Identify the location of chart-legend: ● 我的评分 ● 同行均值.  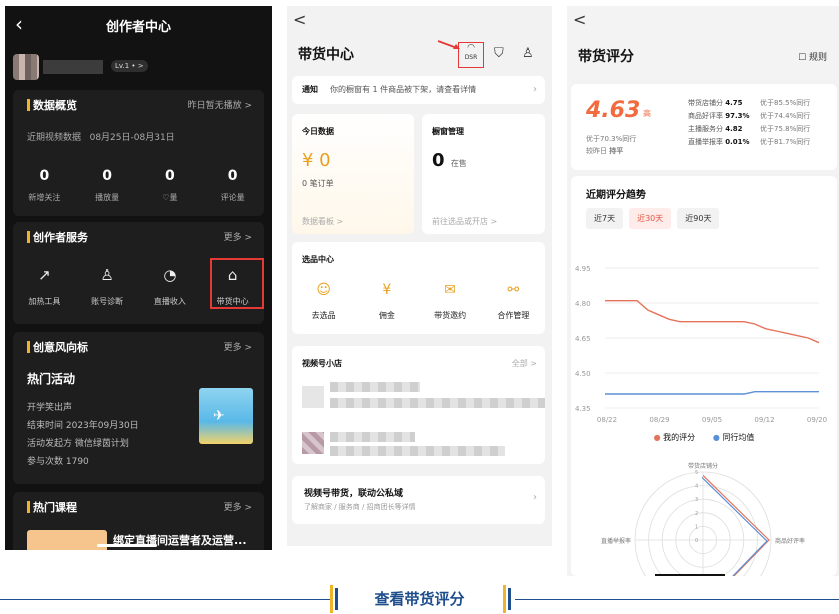
(704, 437).